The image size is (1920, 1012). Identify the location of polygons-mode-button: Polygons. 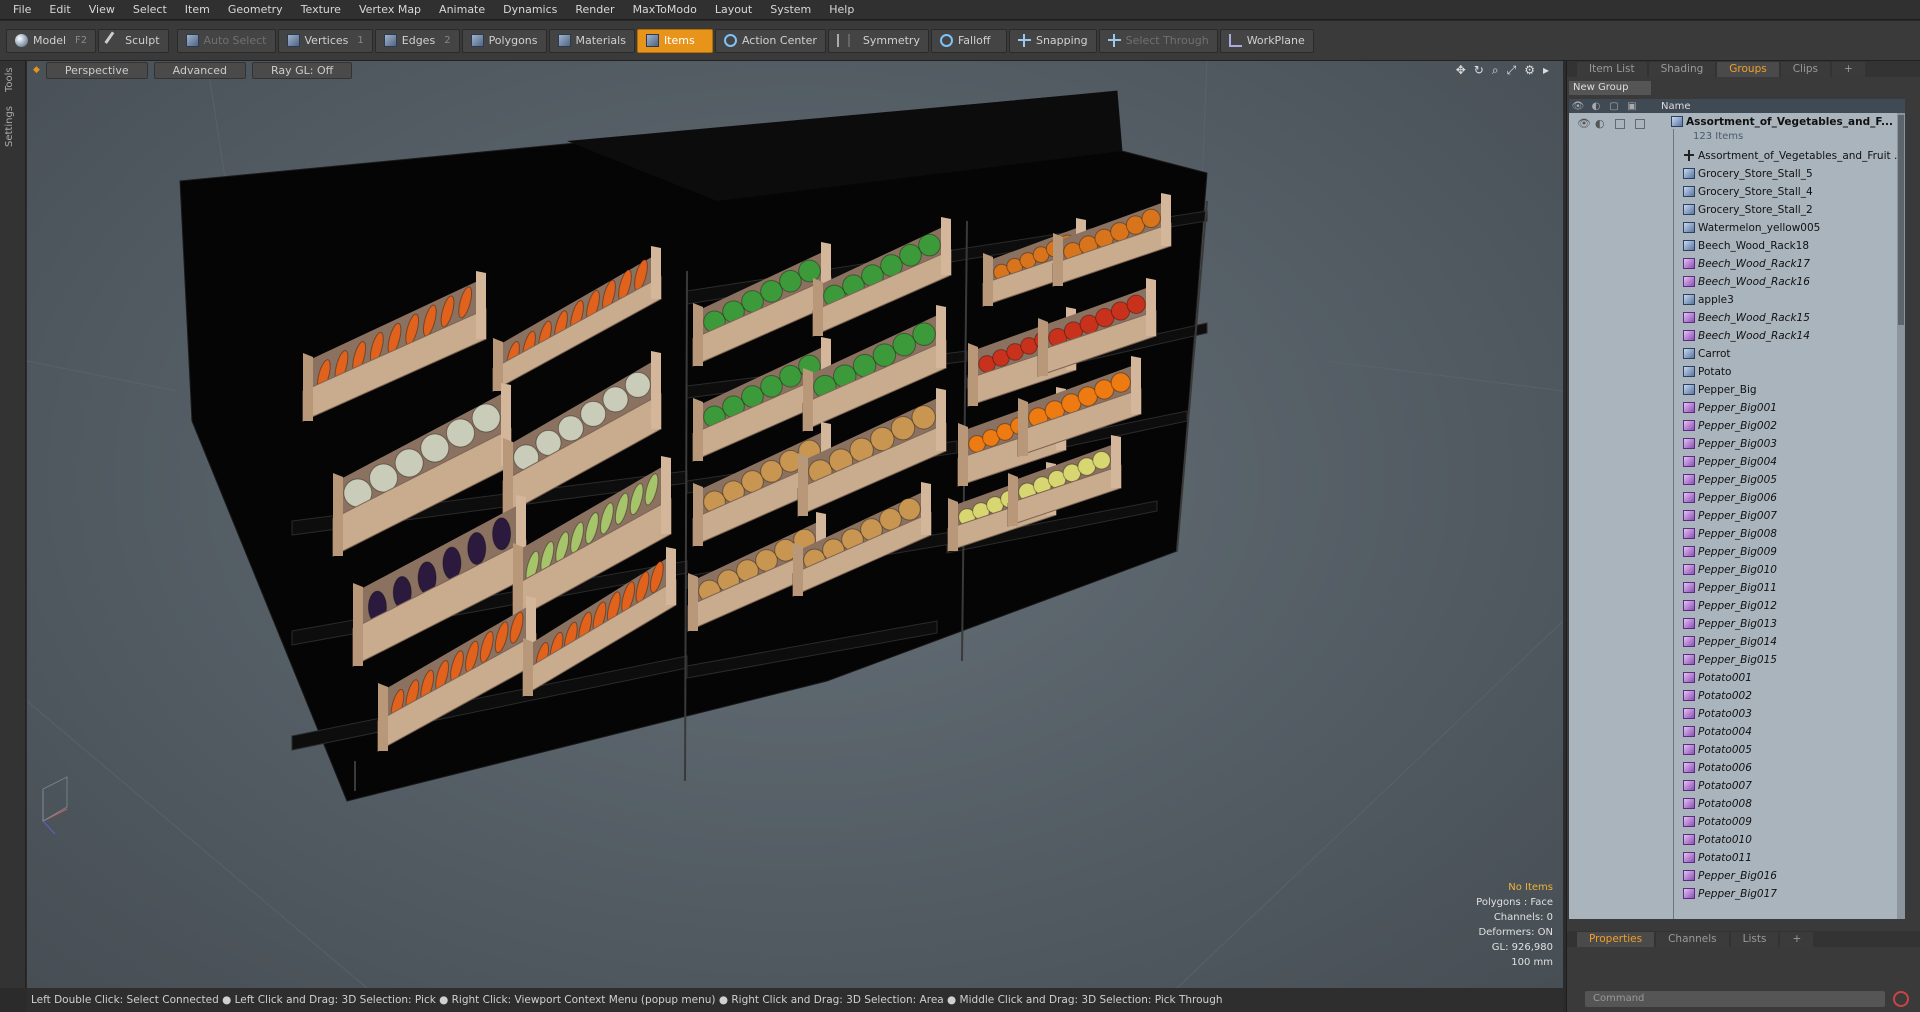
(504, 40).